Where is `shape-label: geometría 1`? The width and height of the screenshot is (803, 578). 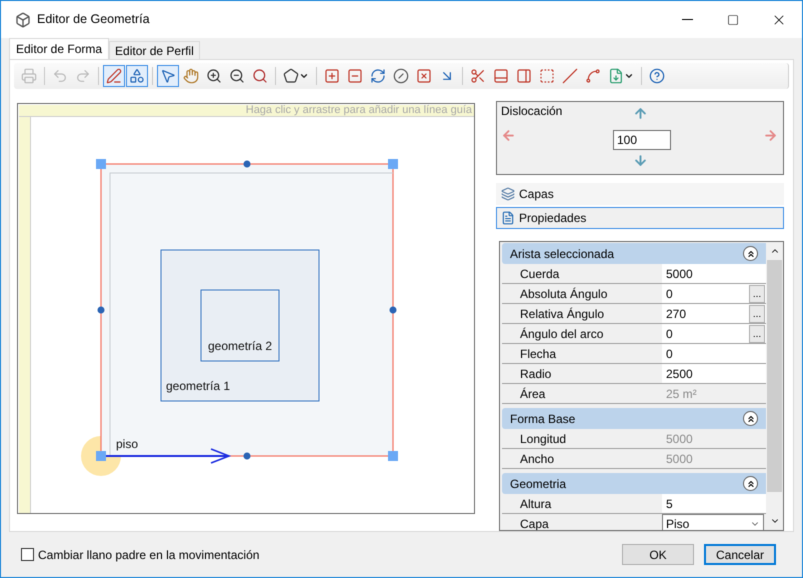
shape-label: geometría 1 is located at coordinates (198, 386).